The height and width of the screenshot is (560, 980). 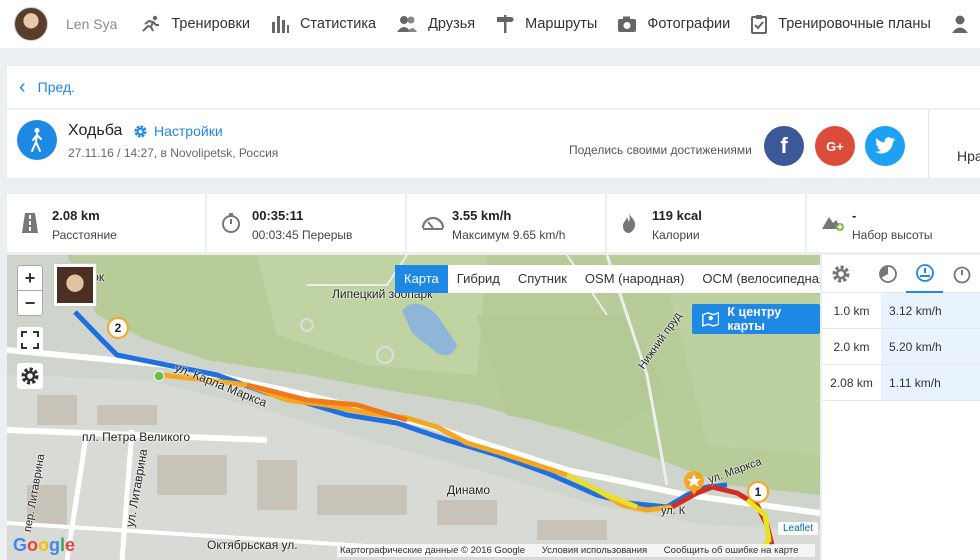 I want to click on nav-item-workouts: Тренировки, so click(x=194, y=24).